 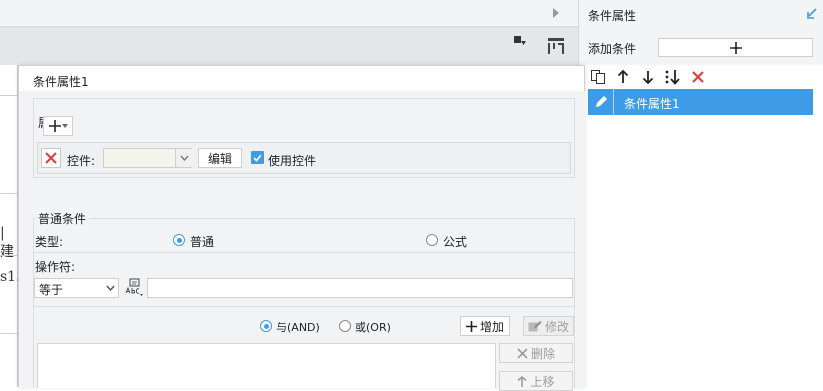 What do you see at coordinates (535, 326) in the screenshot?
I see `modify-icon` at bounding box center [535, 326].